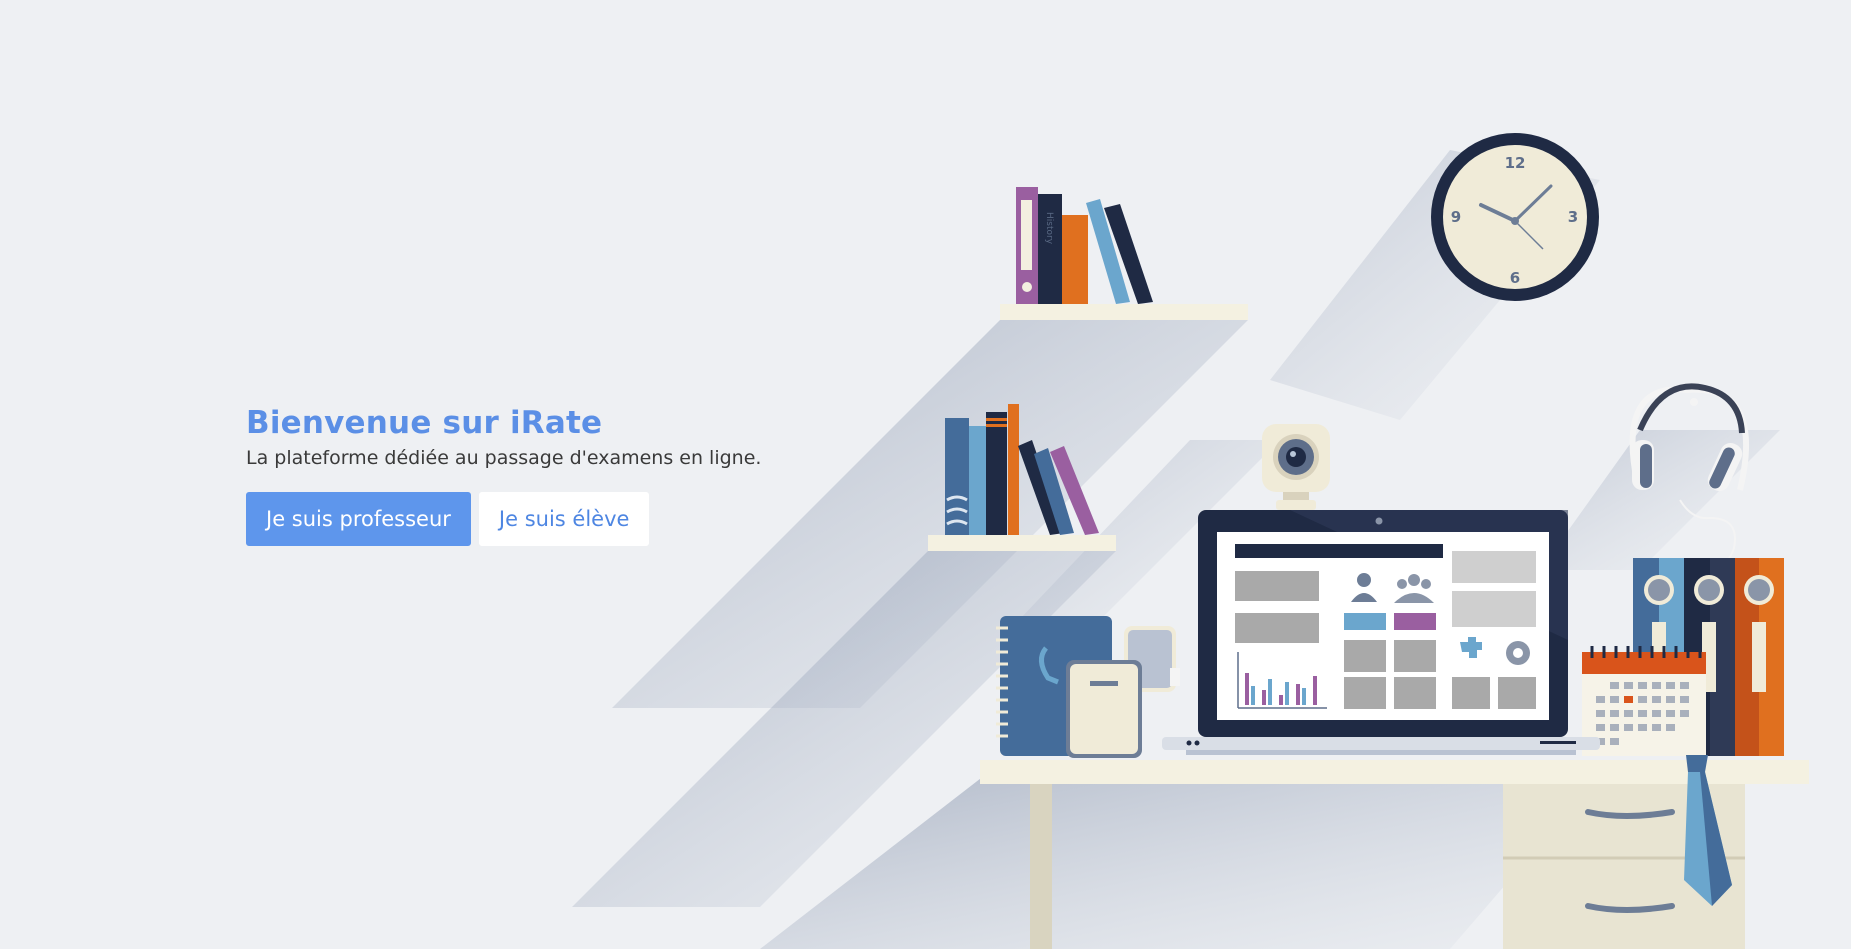 This screenshot has height=949, width=1851. I want to click on book-spine-label: History, so click(1049, 228).